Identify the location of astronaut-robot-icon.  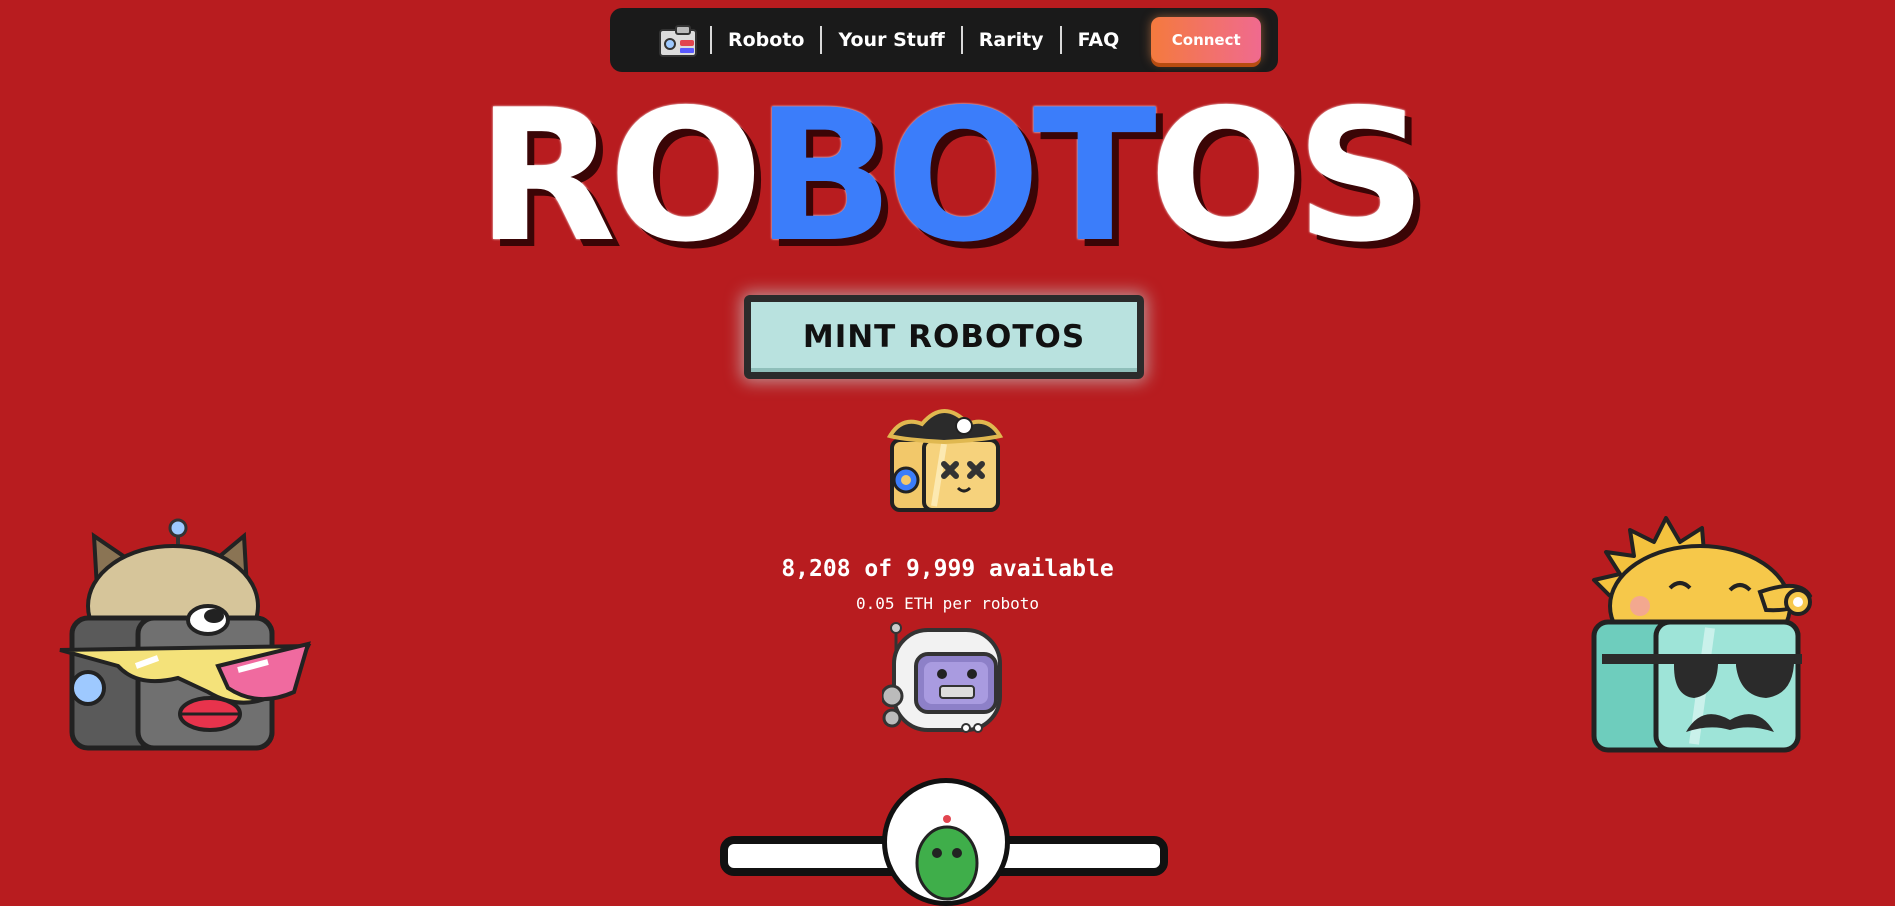
(942, 677).